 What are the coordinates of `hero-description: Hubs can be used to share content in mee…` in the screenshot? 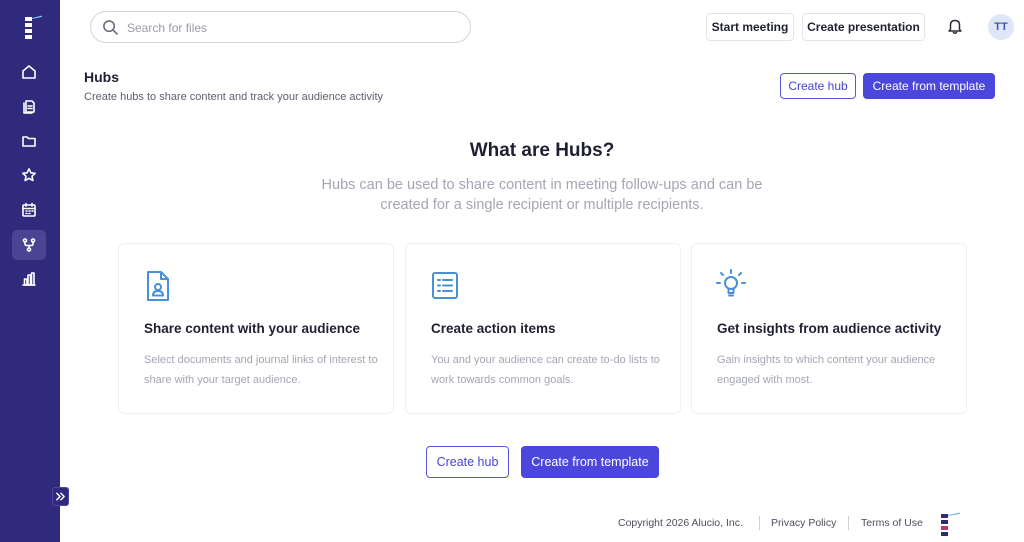 It's located at (542, 195).